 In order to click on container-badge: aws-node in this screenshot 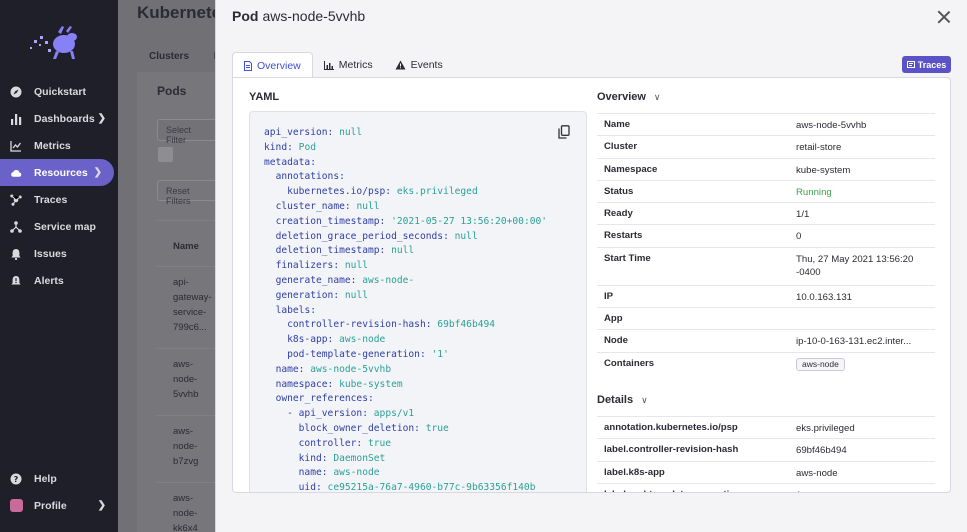, I will do `click(820, 364)`.